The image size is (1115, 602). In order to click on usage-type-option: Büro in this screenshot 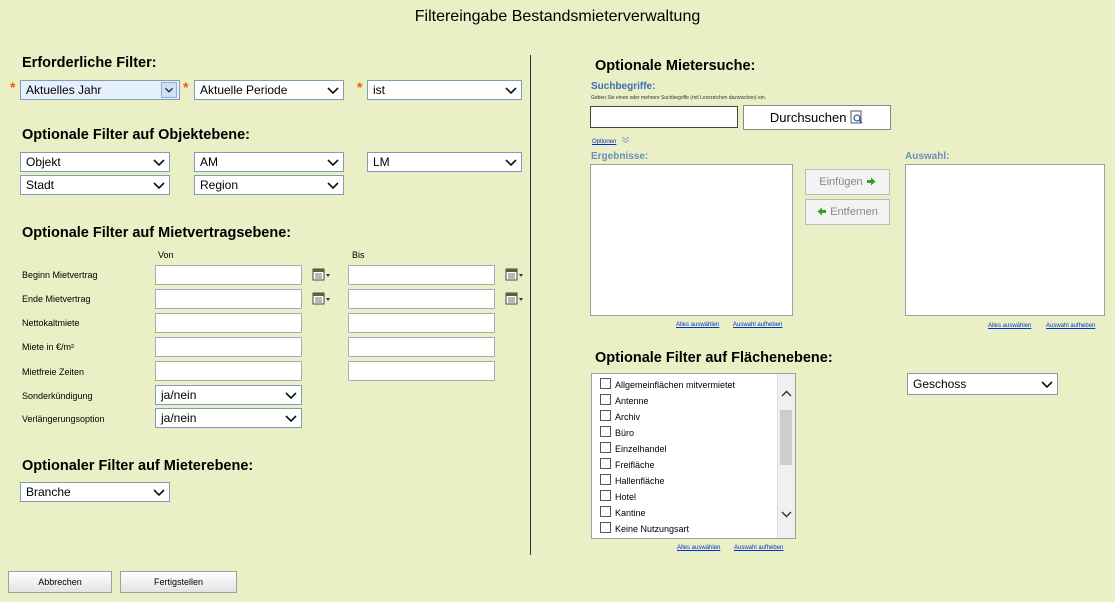, I will do `click(617, 434)`.